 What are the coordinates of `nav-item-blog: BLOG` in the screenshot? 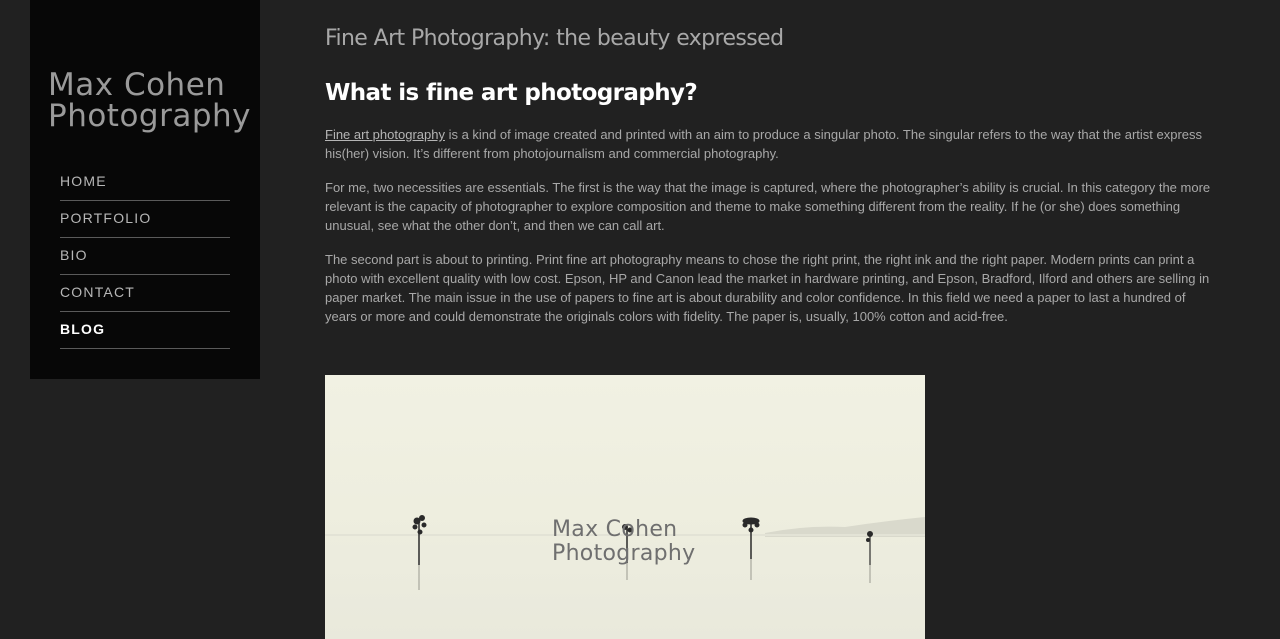 It's located at (145, 330).